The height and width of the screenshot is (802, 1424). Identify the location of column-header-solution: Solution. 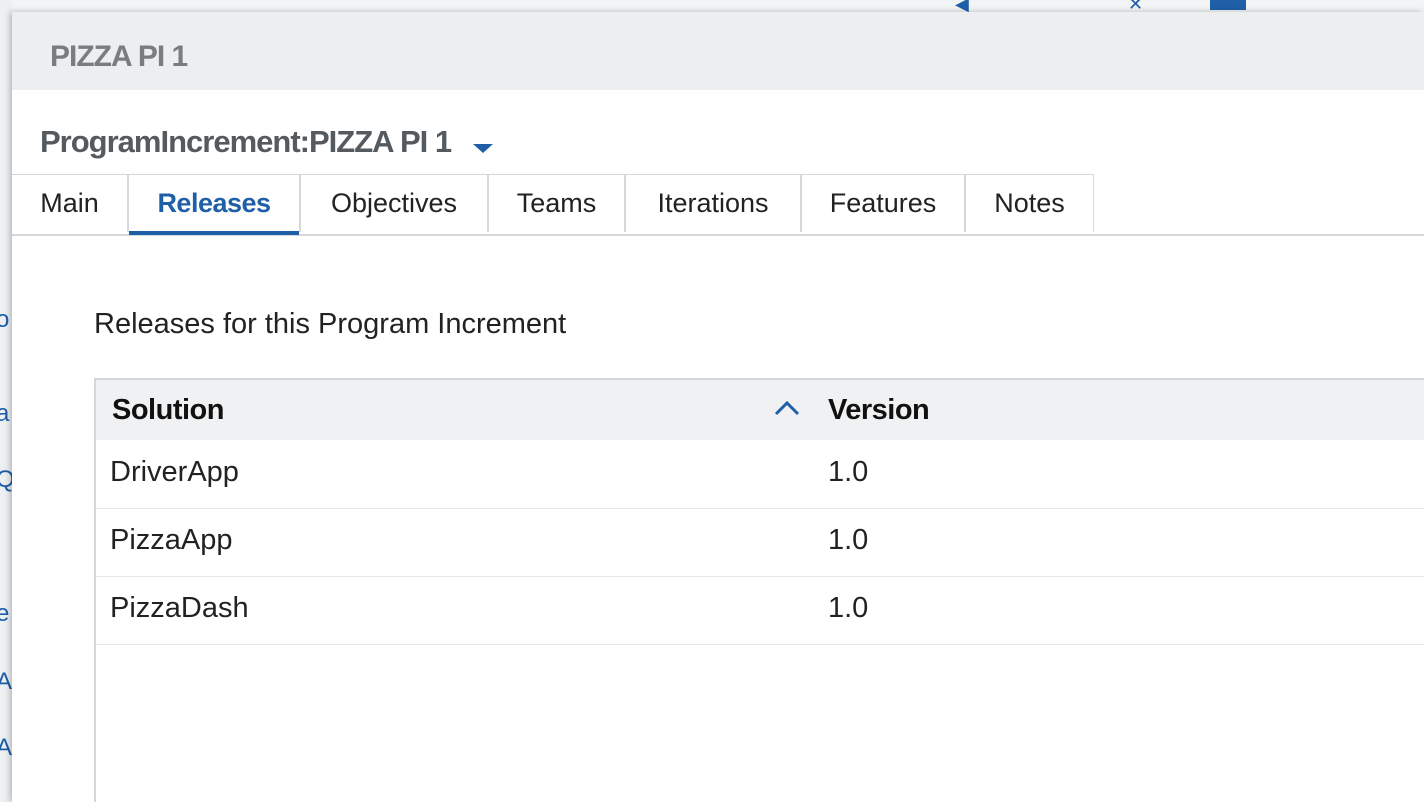
(168, 410).